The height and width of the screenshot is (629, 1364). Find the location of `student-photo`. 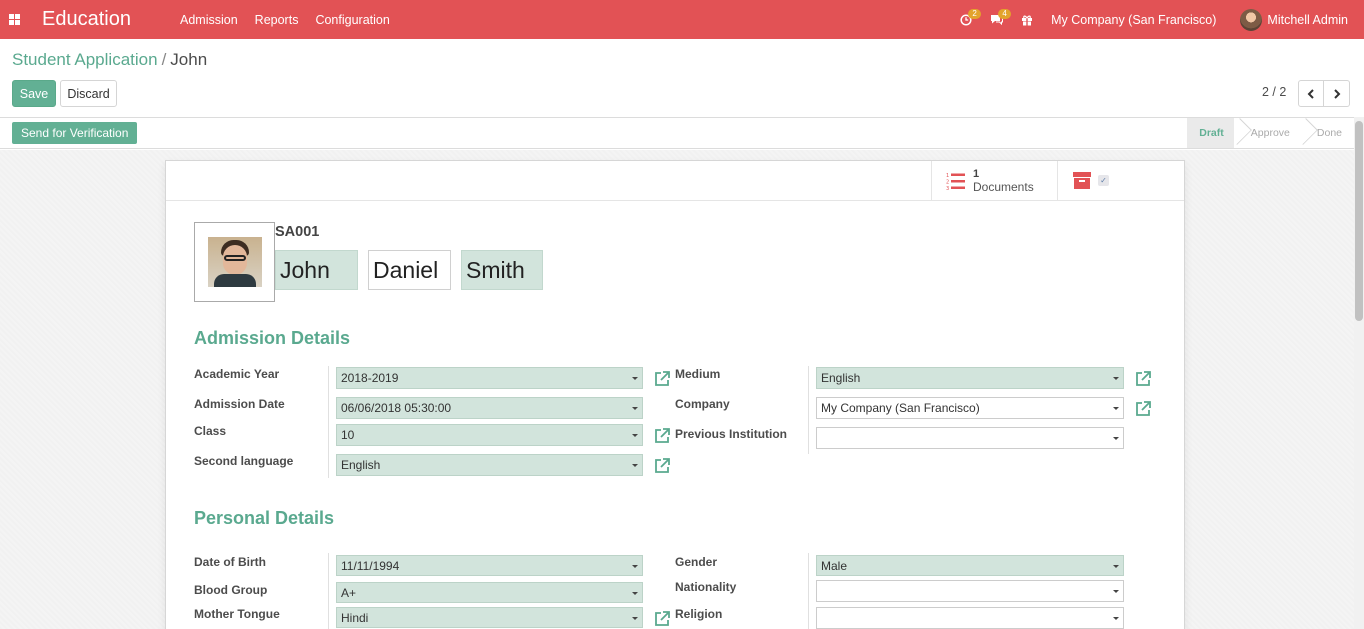

student-photo is located at coordinates (234, 262).